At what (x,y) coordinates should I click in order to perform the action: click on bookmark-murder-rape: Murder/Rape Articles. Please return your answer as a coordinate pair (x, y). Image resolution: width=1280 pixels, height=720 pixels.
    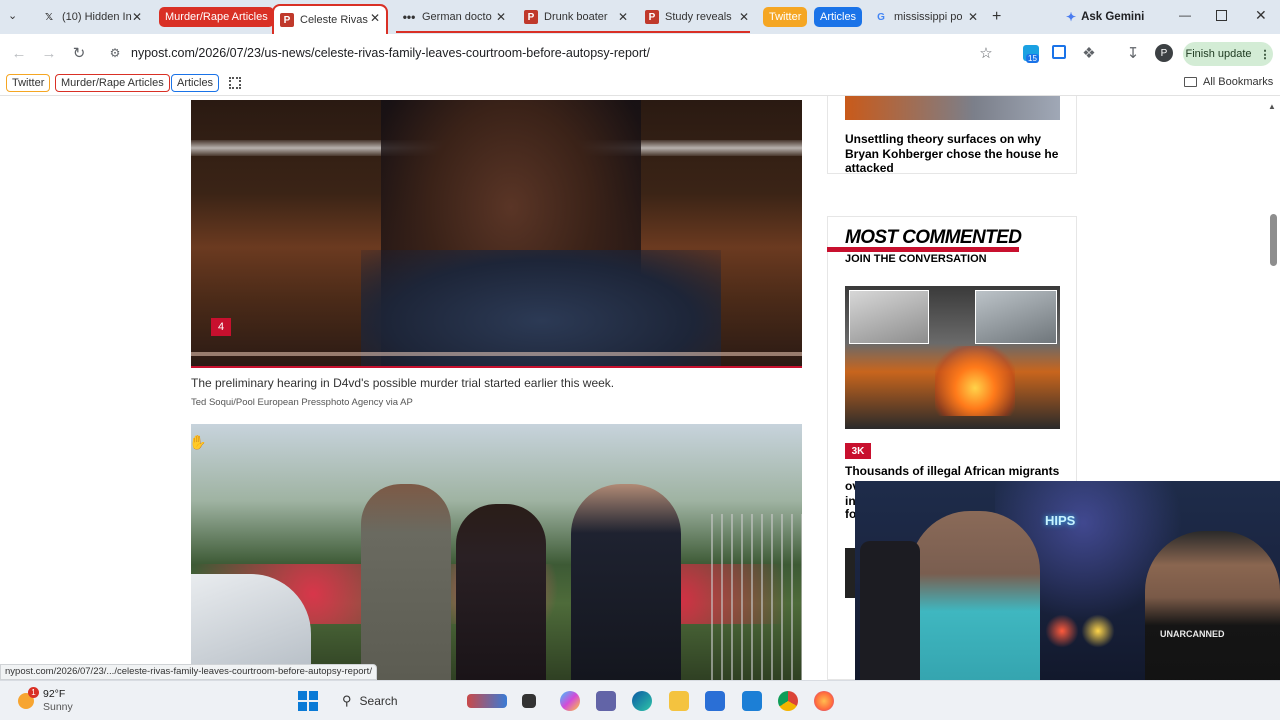
    Looking at the image, I should click on (112, 83).